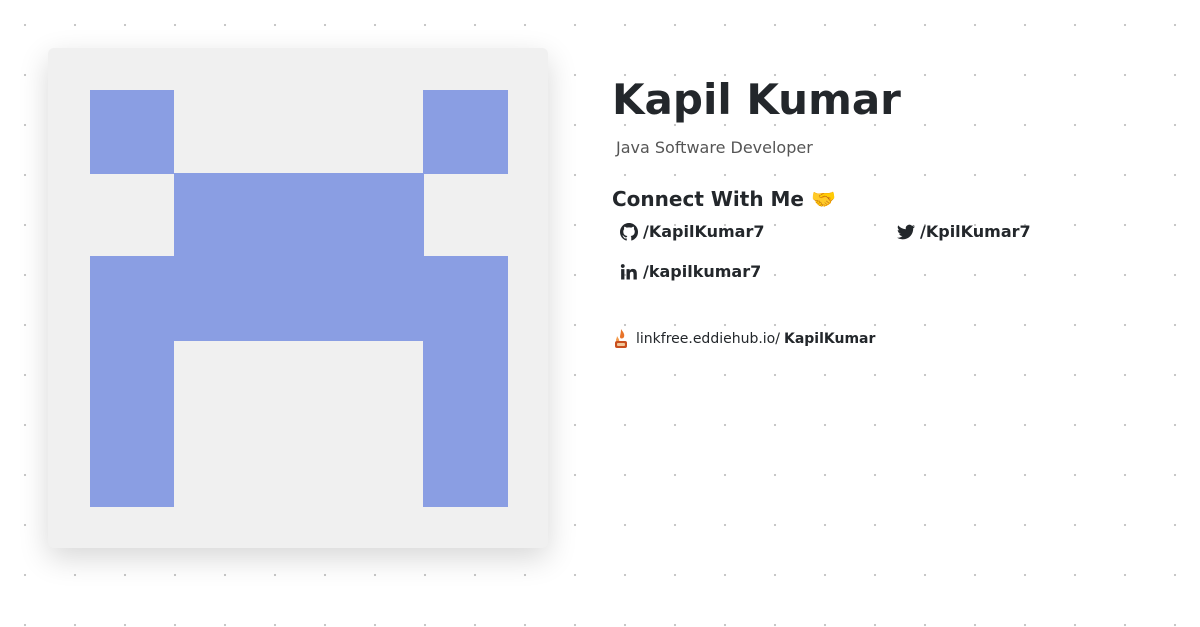 This screenshot has height=627, width=1200. What do you see at coordinates (829, 339) in the screenshot?
I see `linkfree-handle: KapilKumar` at bounding box center [829, 339].